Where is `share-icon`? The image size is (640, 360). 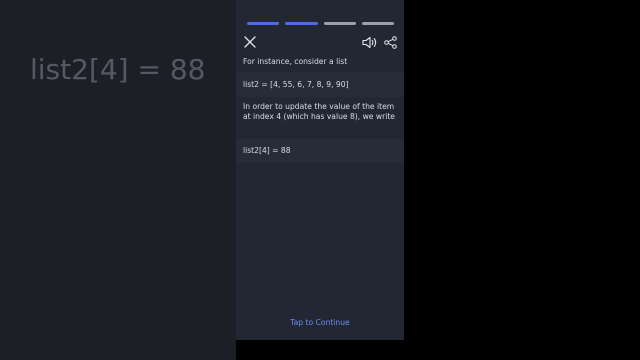
share-icon is located at coordinates (390, 42).